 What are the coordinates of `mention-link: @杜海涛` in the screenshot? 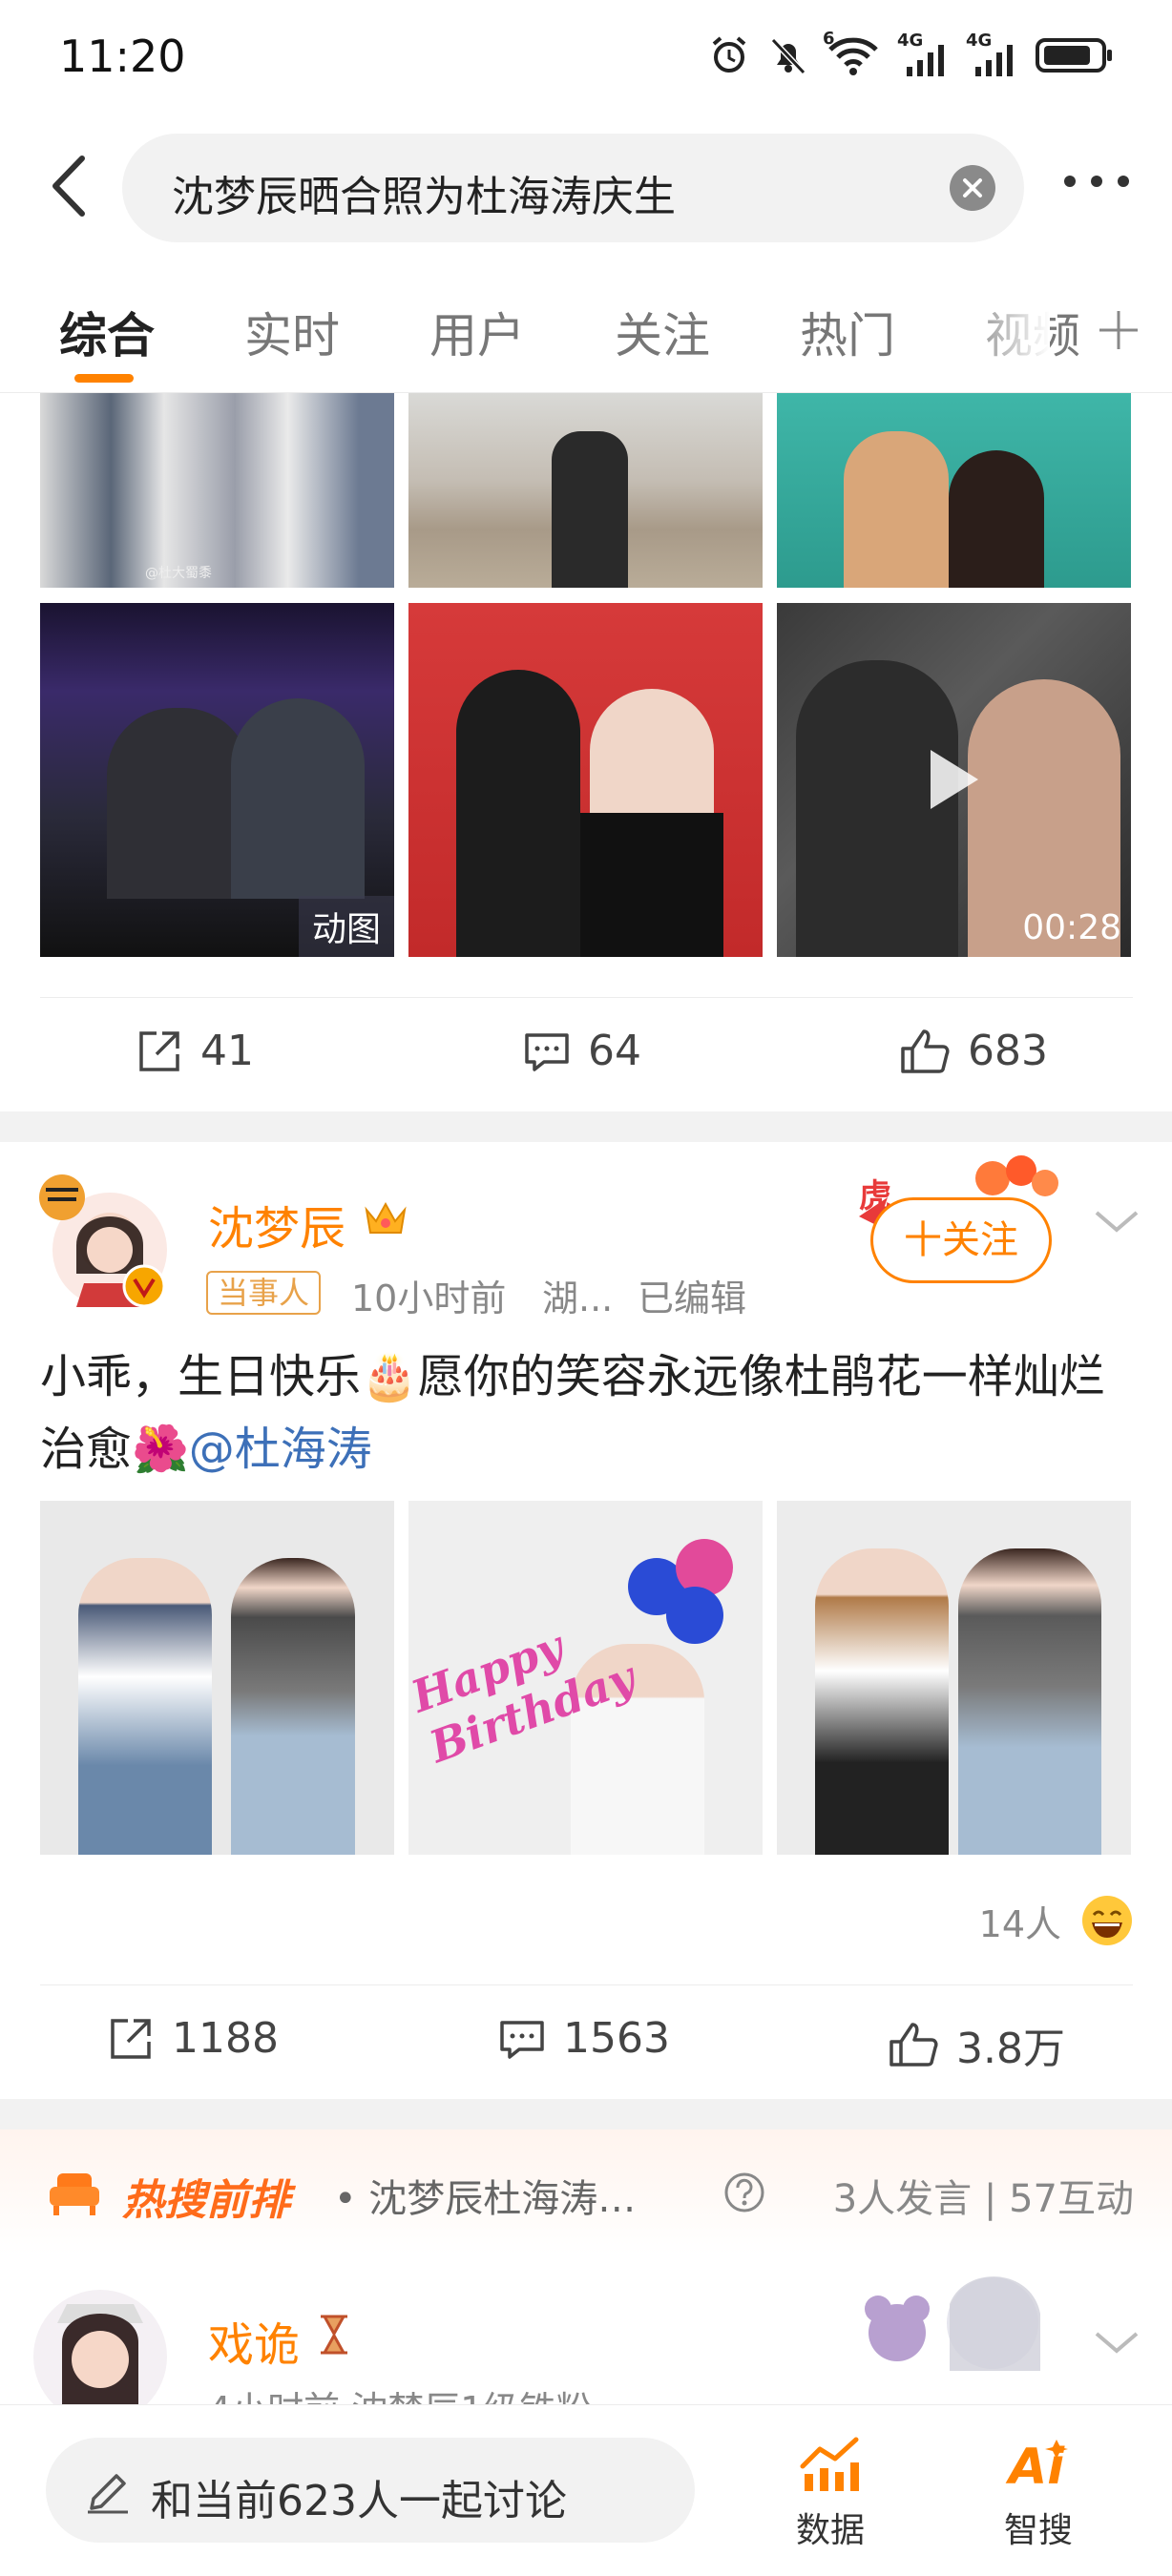 It's located at (280, 1449).